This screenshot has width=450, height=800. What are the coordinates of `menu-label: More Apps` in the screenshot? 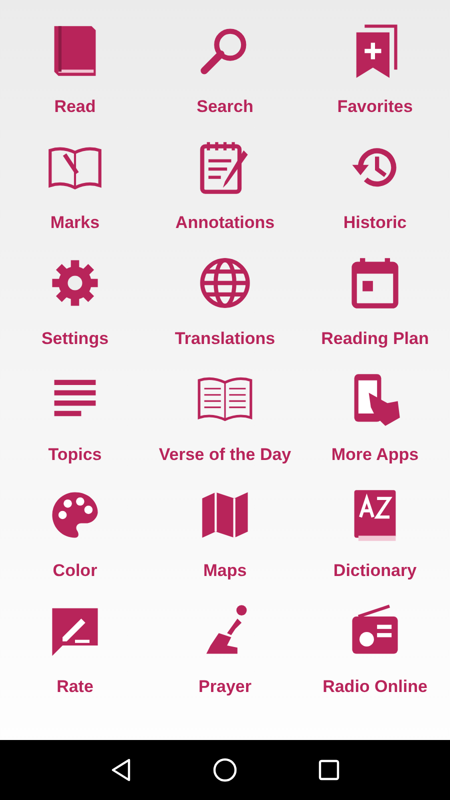 It's located at (375, 455).